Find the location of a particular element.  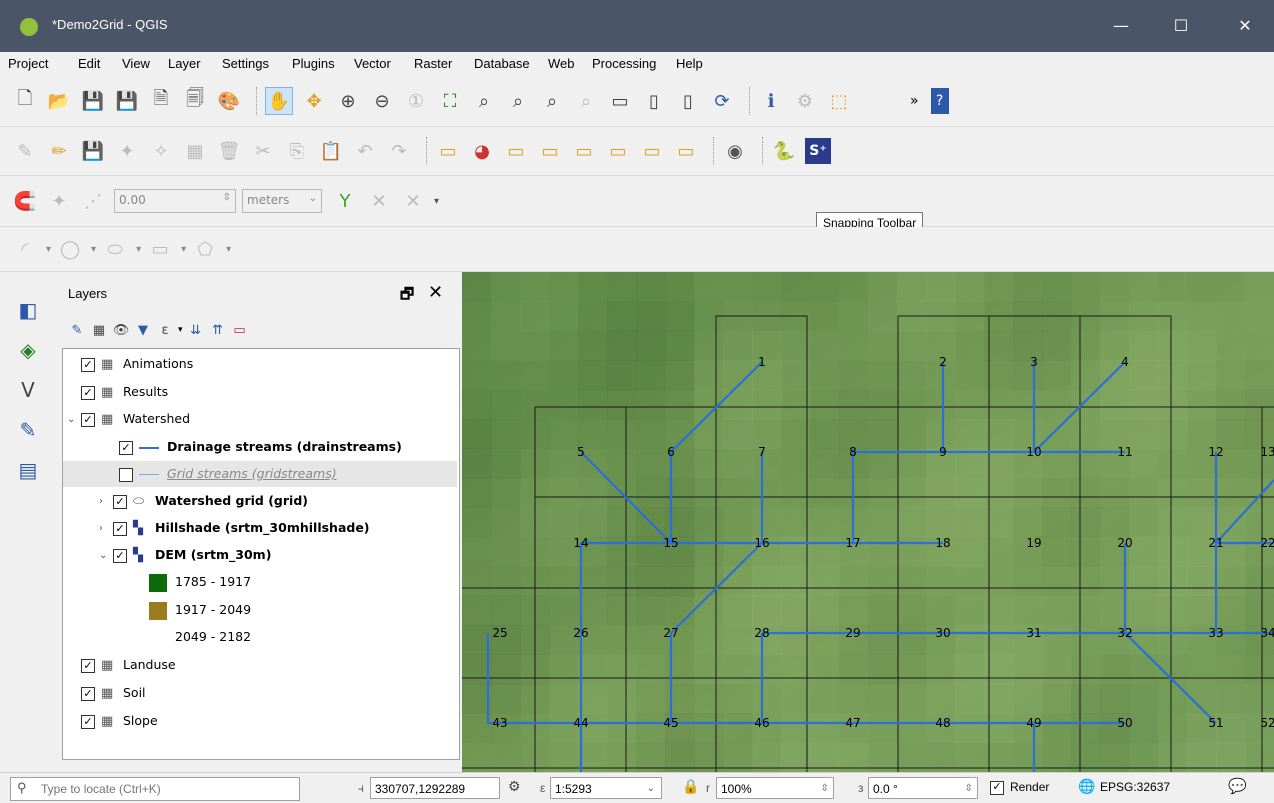

current-edits-icon: ✎ is located at coordinates (25, 151).